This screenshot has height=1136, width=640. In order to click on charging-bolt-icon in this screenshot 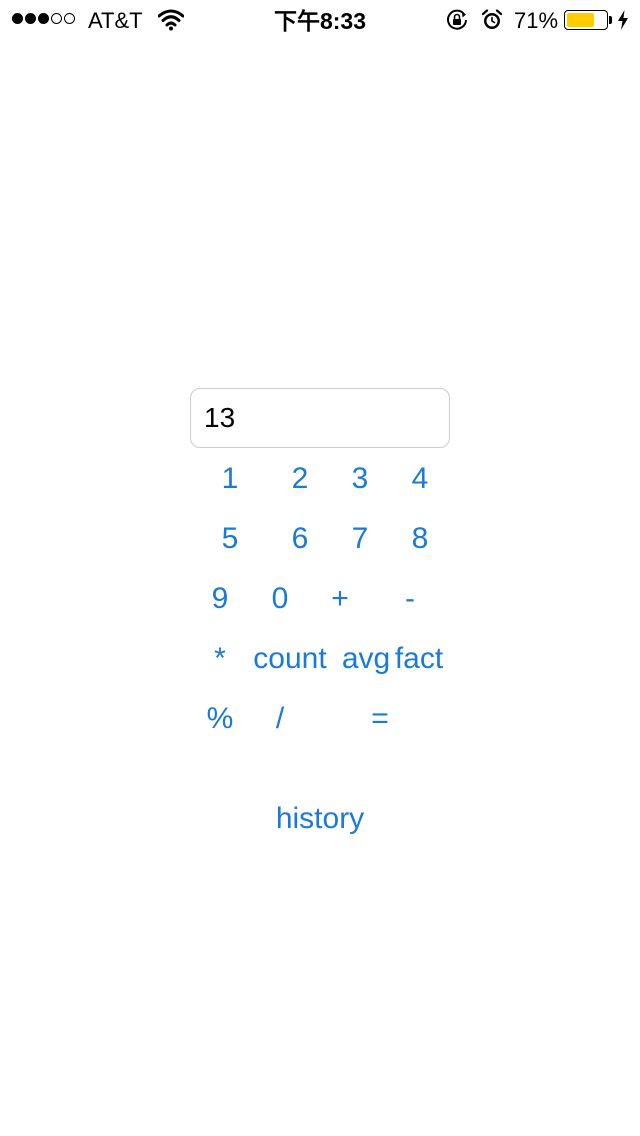, I will do `click(623, 20)`.